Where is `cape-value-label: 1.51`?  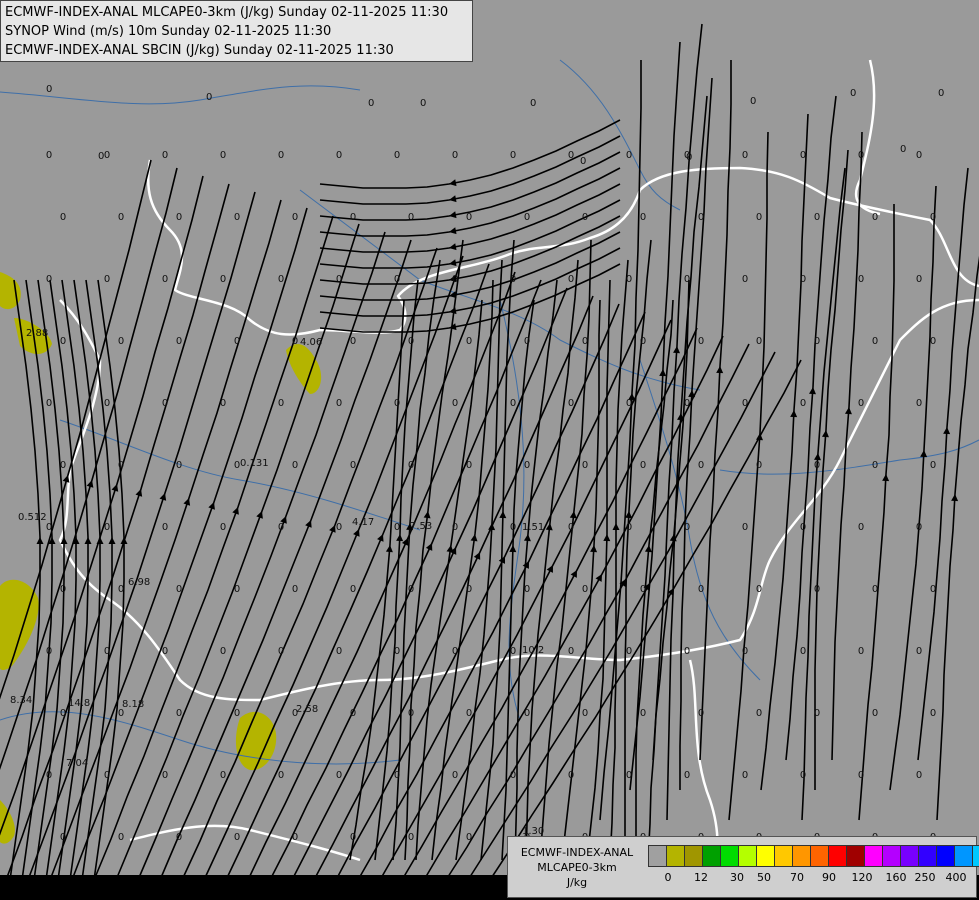
cape-value-label: 1.51 is located at coordinates (533, 527).